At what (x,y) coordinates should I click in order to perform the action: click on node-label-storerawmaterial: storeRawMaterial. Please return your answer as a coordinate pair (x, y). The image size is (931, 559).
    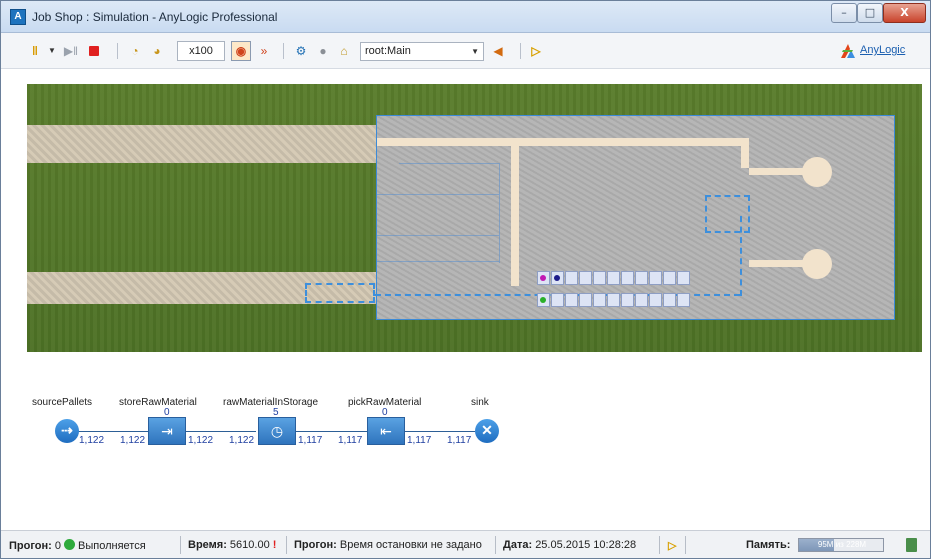
    Looking at the image, I should click on (158, 402).